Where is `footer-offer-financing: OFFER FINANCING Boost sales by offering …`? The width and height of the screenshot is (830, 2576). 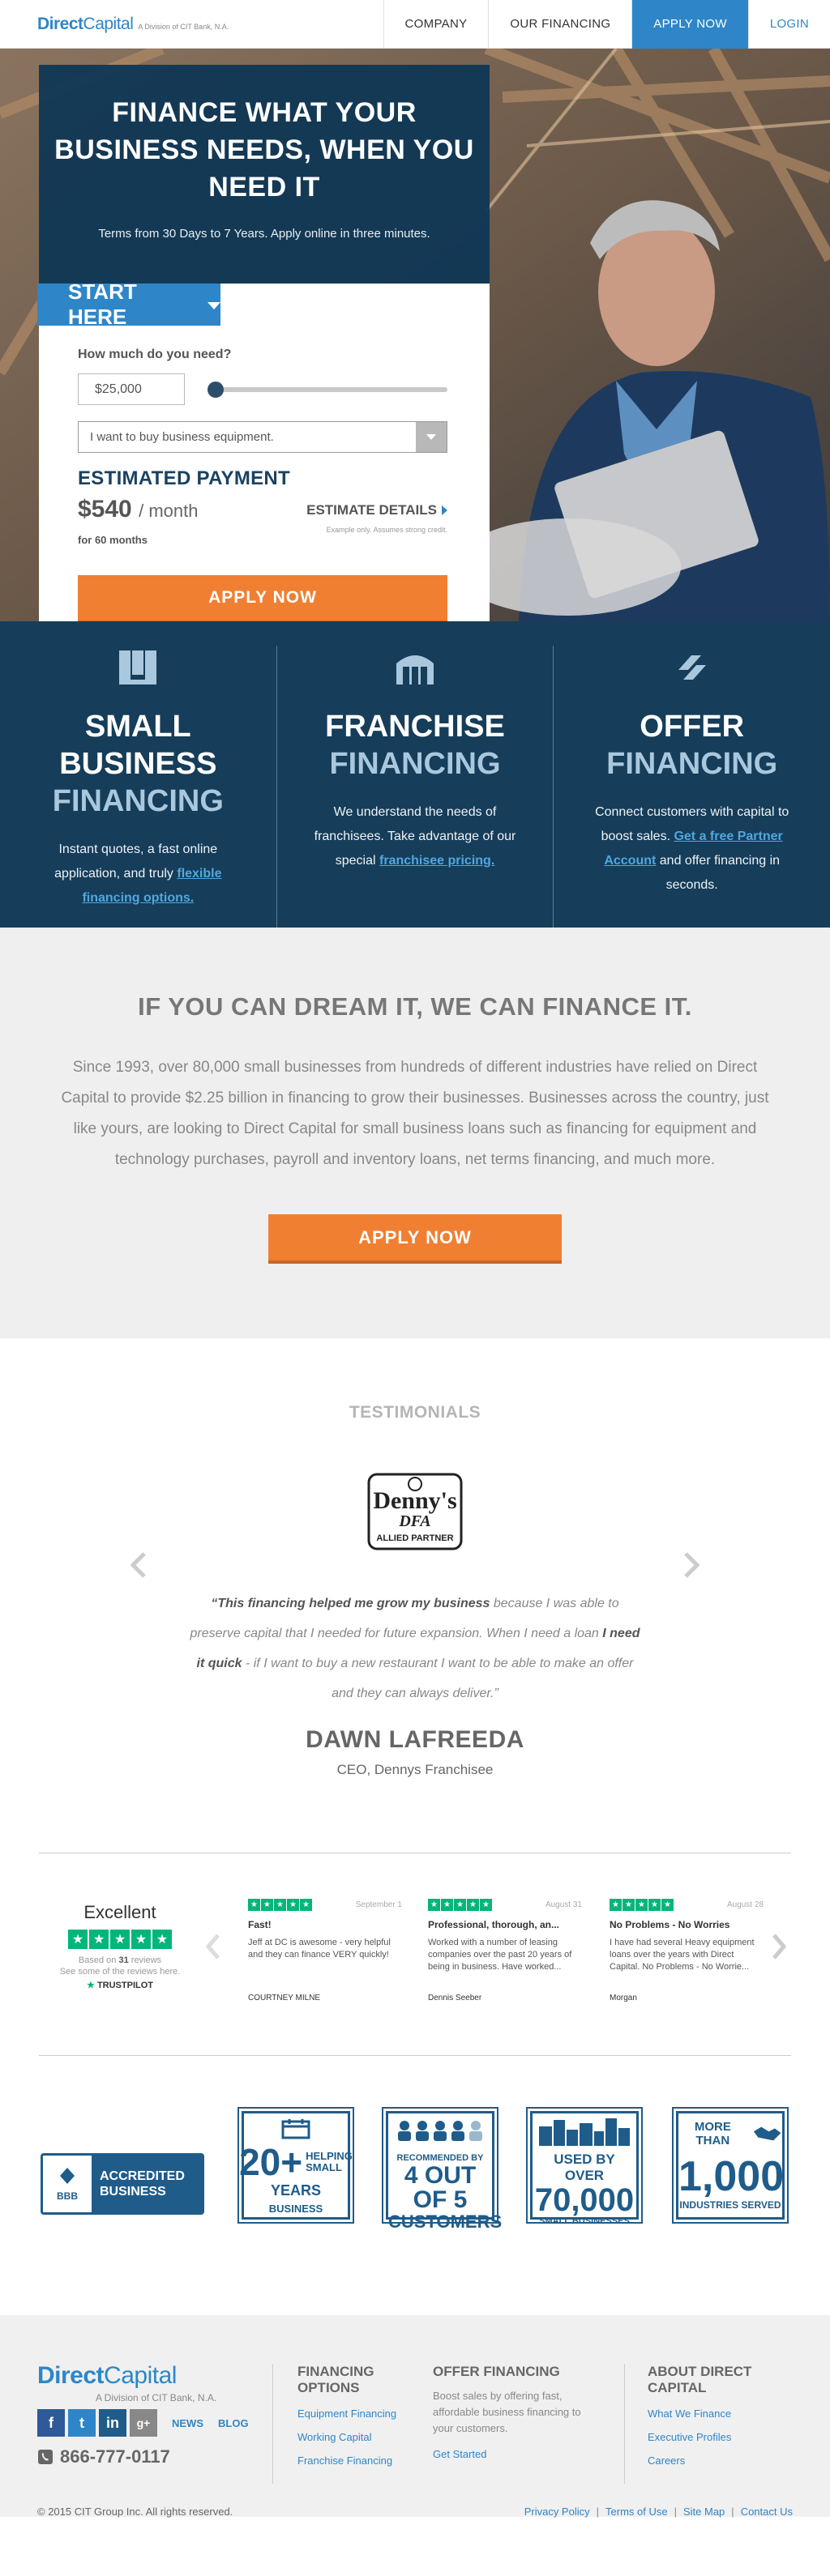
footer-offer-financing: OFFER FINANCING Boost sales by offering … is located at coordinates (510, 2412).